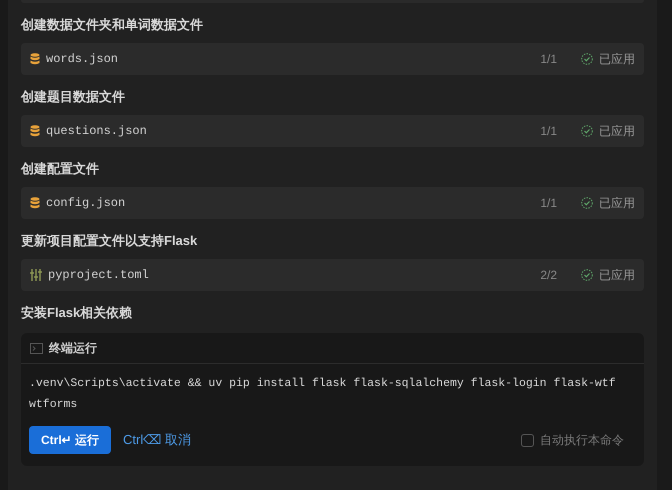 The width and height of the screenshot is (672, 490). What do you see at coordinates (109, 241) in the screenshot?
I see `step-title: 更新项目配置文件以支持Flask` at bounding box center [109, 241].